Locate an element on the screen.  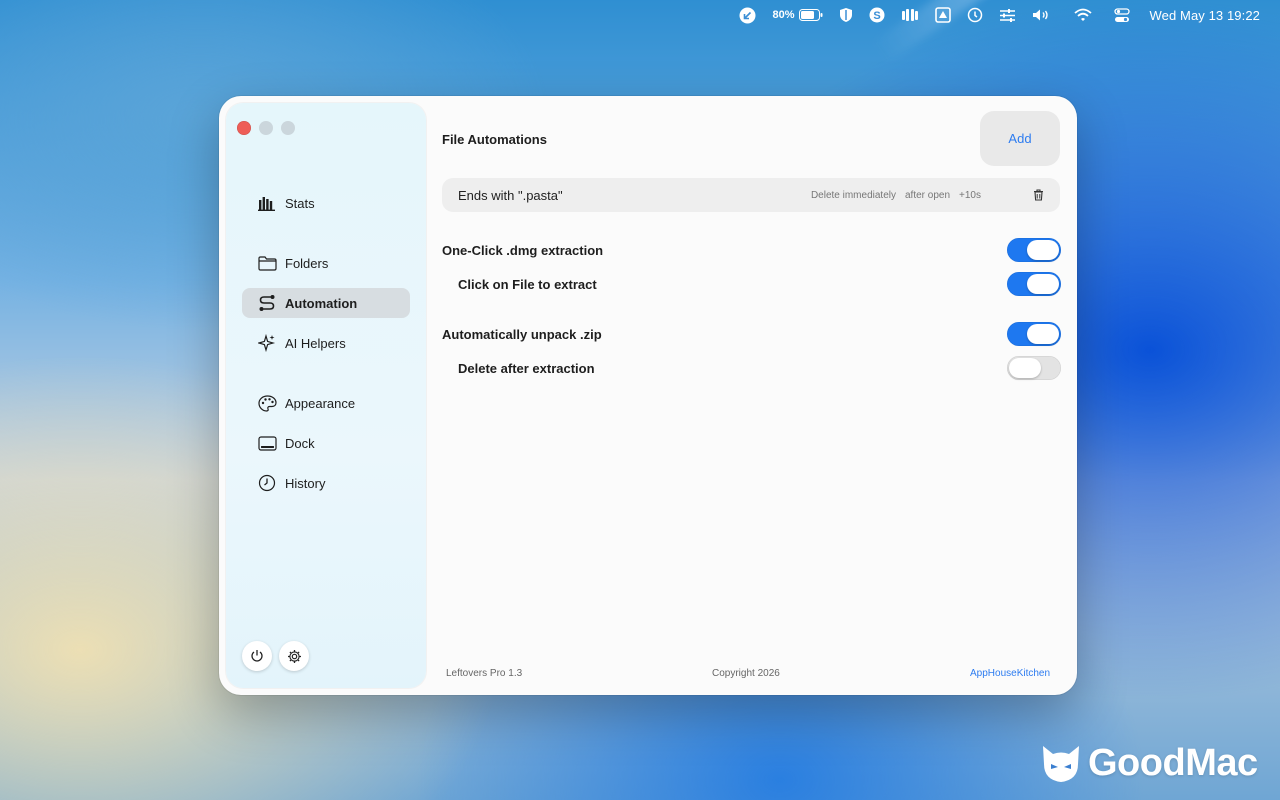
app-version: Leftovers Pro 1.3 is located at coordinates (484, 673).